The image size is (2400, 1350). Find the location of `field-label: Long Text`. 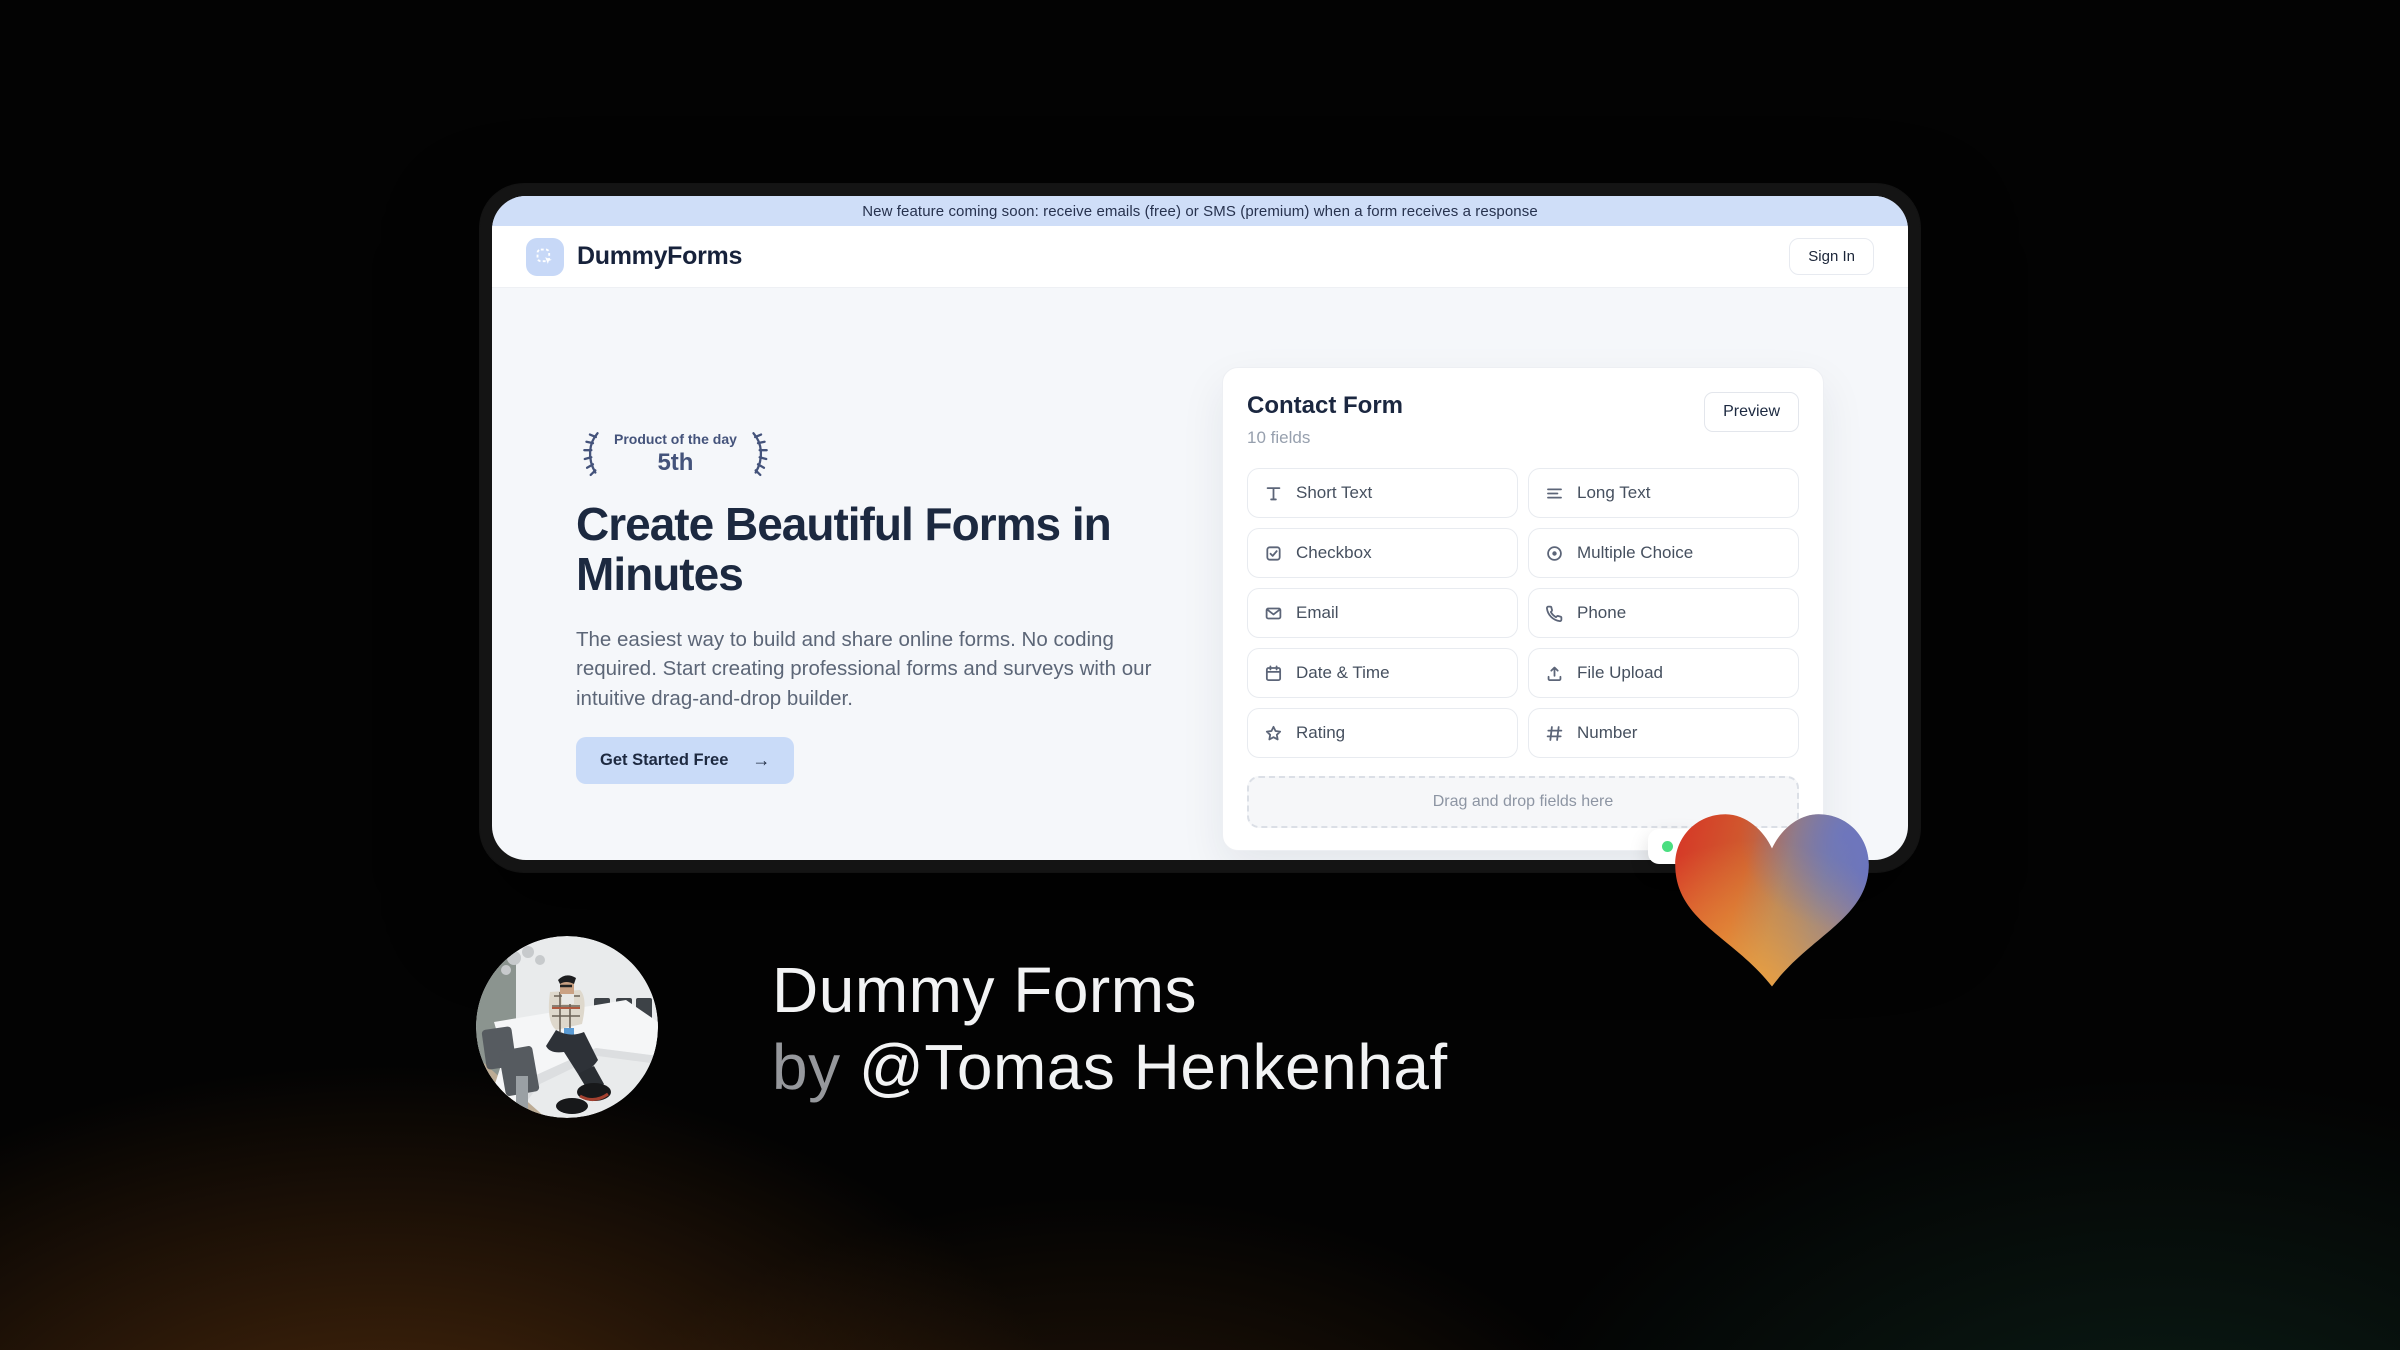

field-label: Long Text is located at coordinates (1614, 492).